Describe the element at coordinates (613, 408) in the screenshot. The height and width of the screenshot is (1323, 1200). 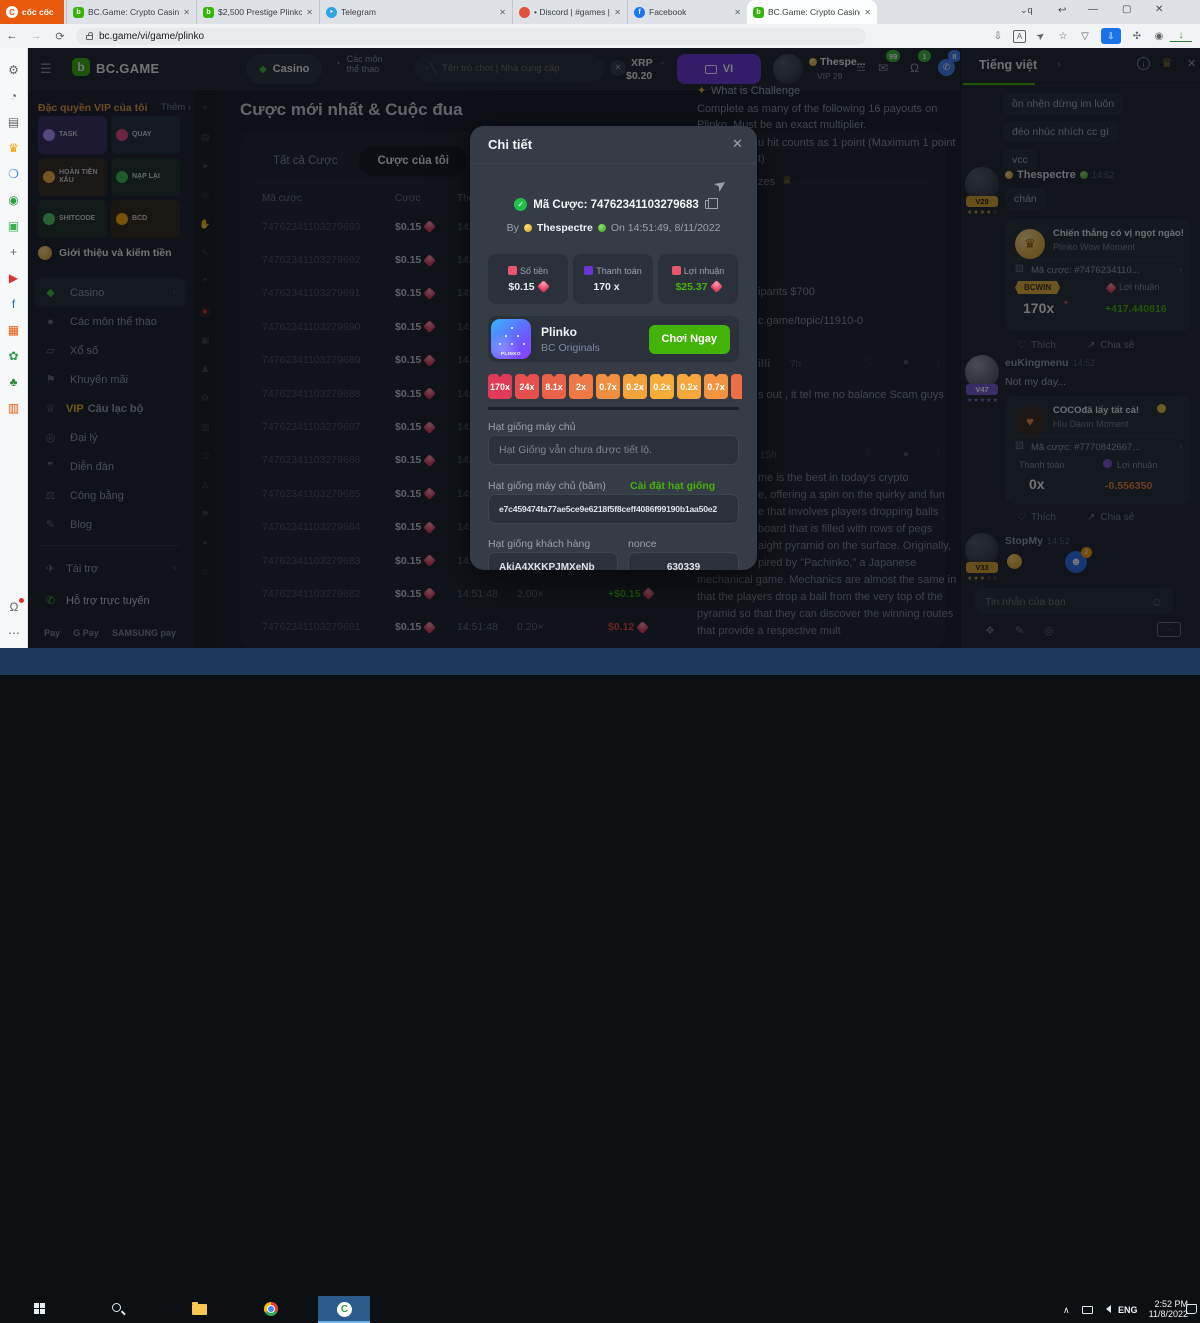
I see `multiplier-scrollbar` at that location.